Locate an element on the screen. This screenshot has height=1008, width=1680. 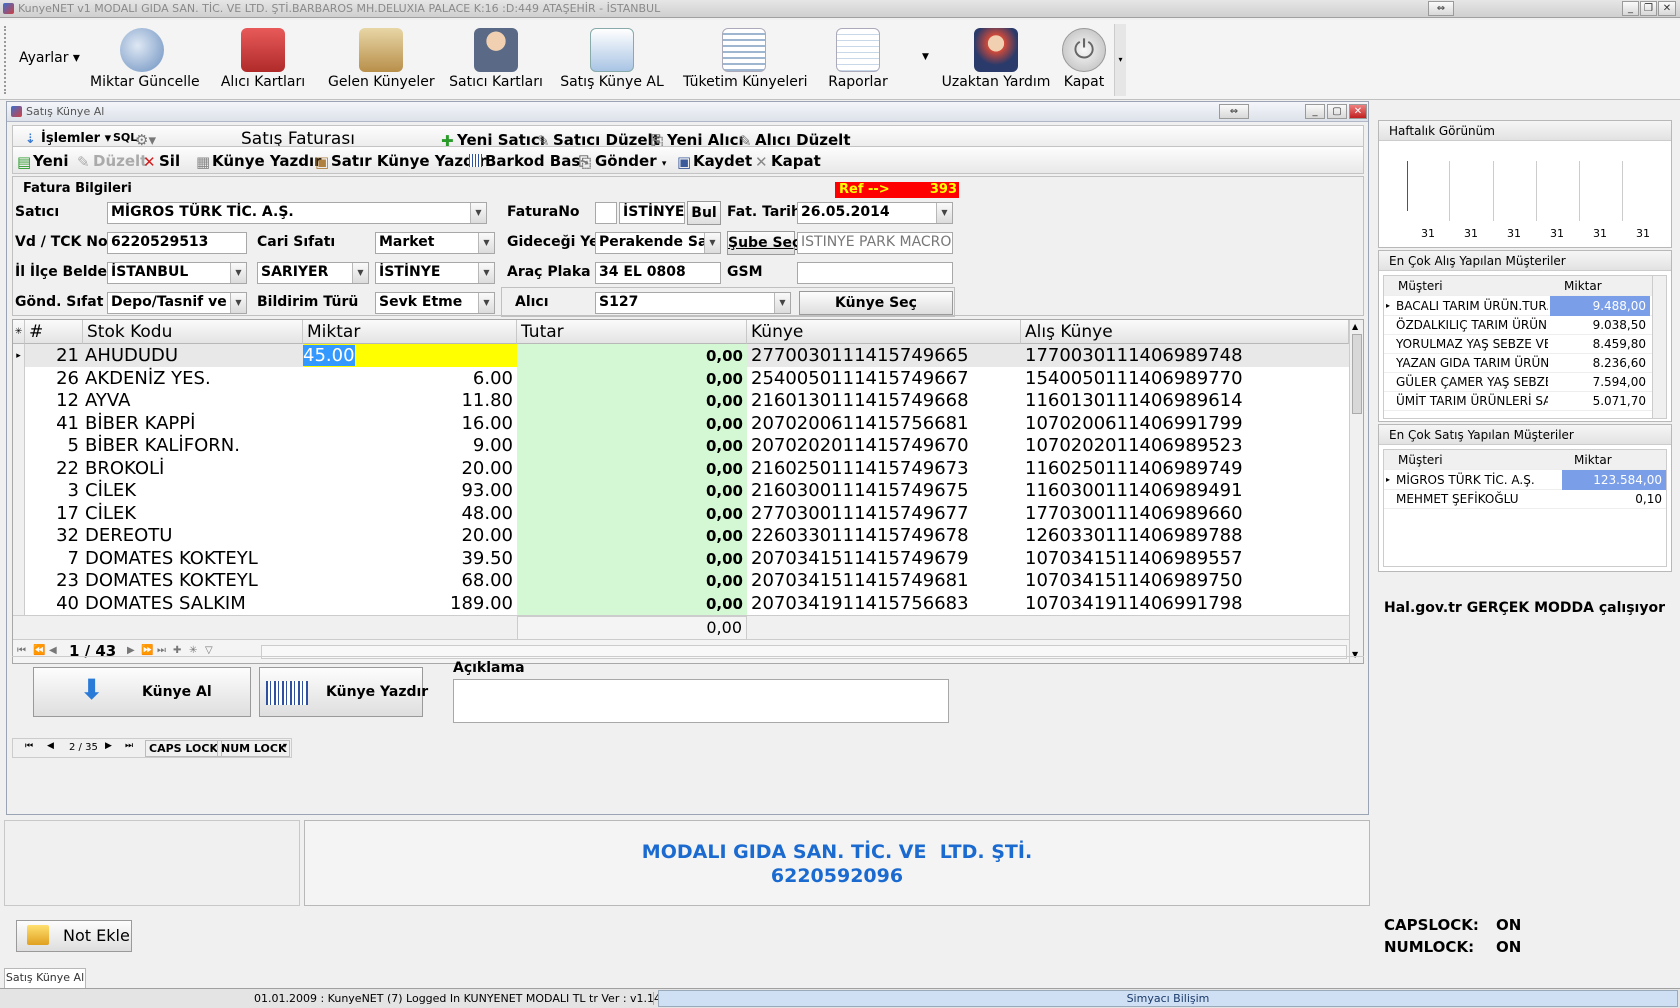
next-page-icon: ▶ is located at coordinates (131, 650).